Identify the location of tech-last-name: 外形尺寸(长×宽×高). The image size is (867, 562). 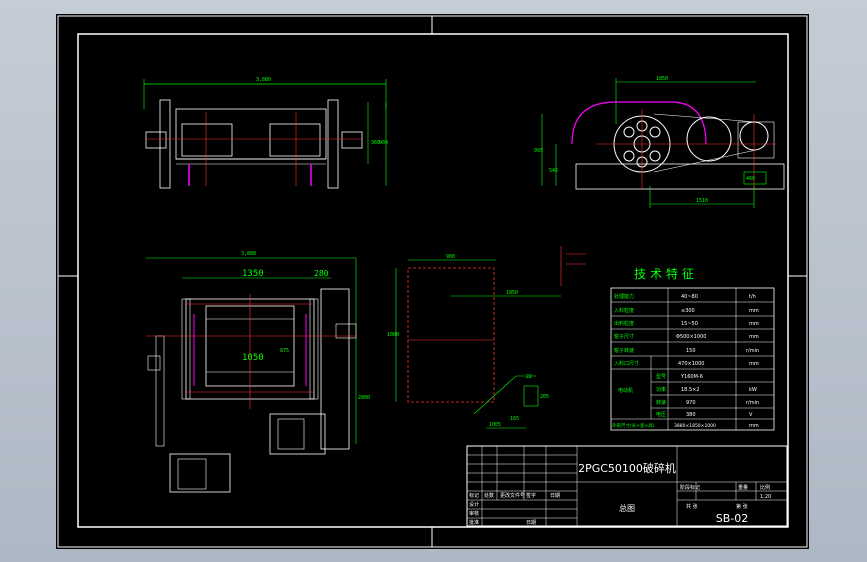
(633, 425).